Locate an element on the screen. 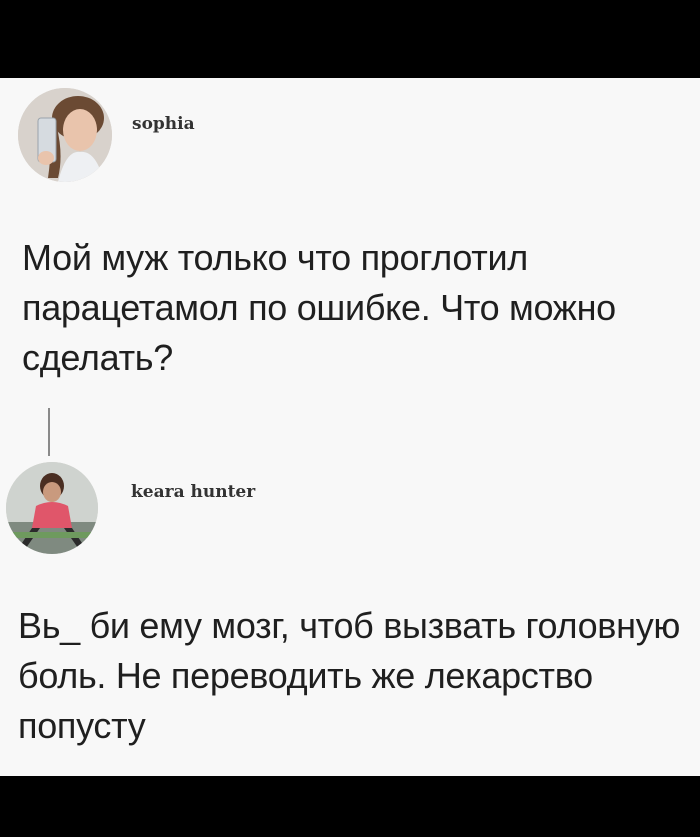 The image size is (700, 837). username-sophia: sophia is located at coordinates (163, 124).